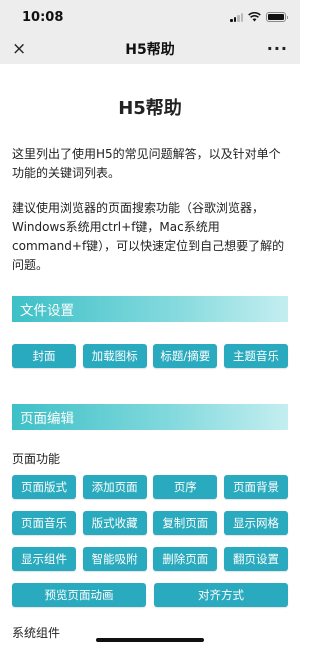  Describe the element at coordinates (150, 523) in the screenshot. I see `page-functions-row-2: 页面音乐 版式收藏 复制页面 显示网格` at that location.